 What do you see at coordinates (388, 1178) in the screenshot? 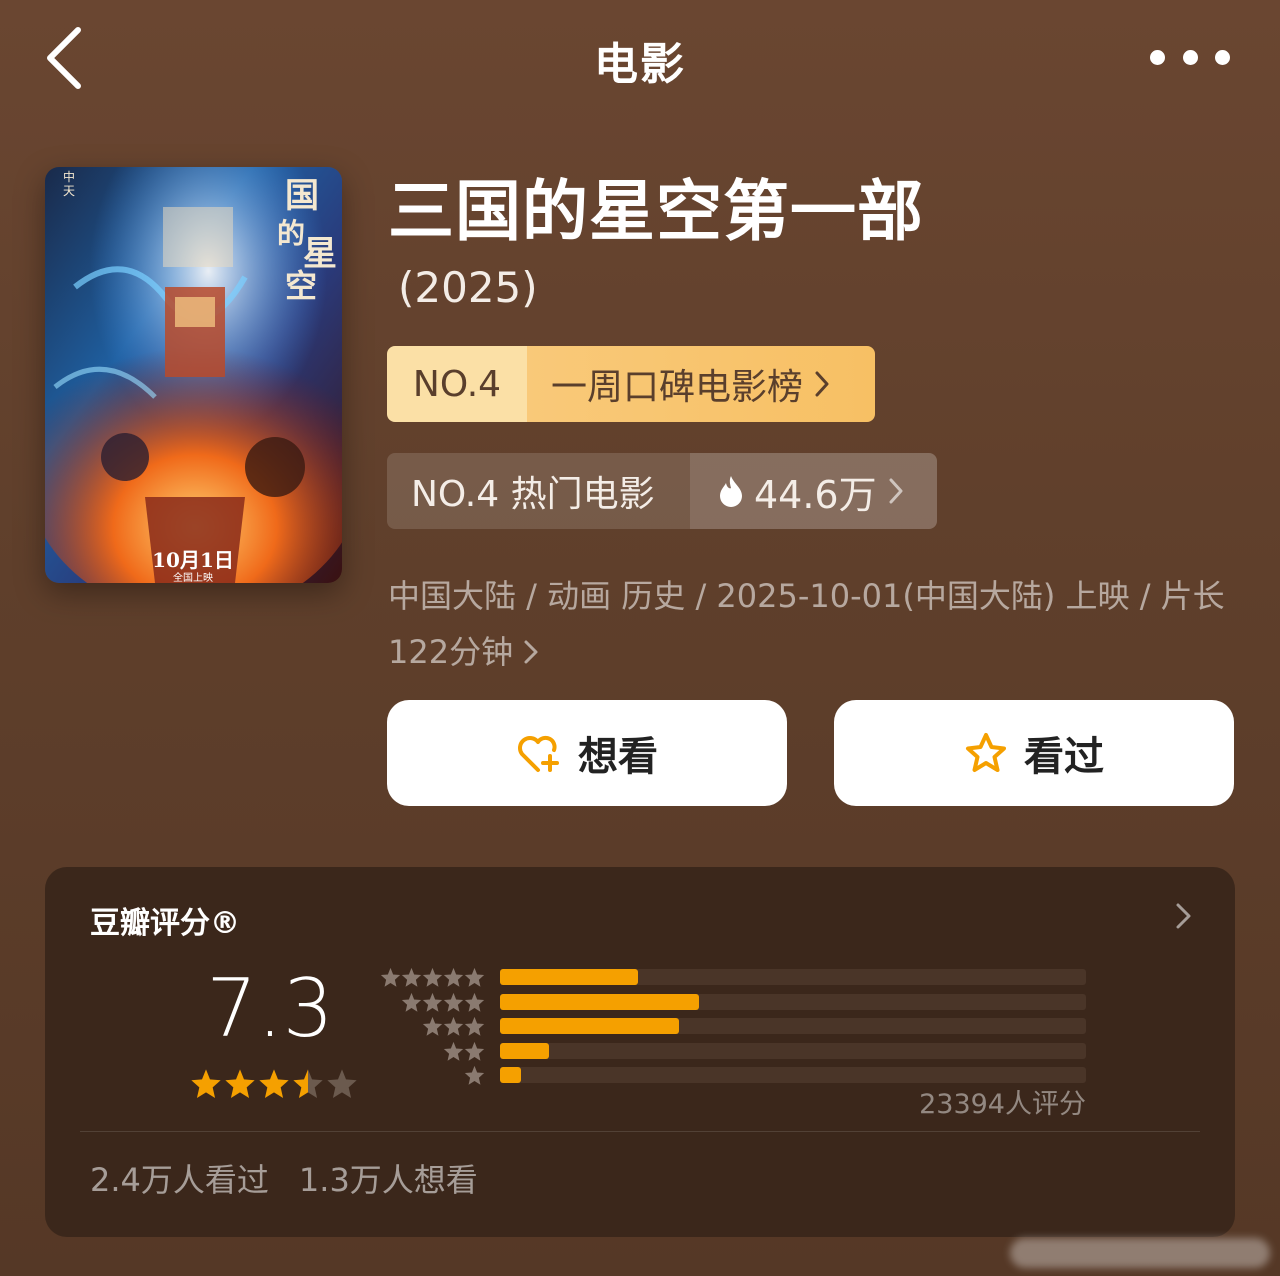
I see `wanted-count: 1.3万人想看` at bounding box center [388, 1178].